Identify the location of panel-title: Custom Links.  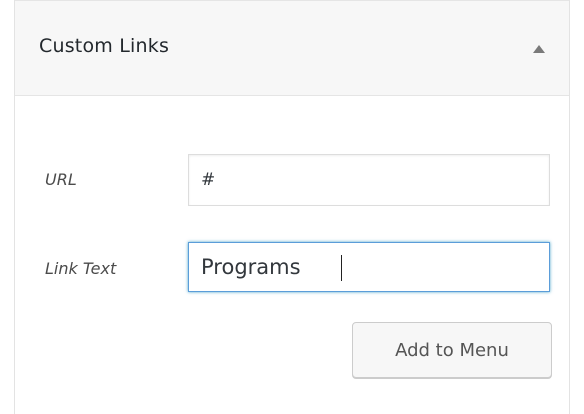
(104, 46).